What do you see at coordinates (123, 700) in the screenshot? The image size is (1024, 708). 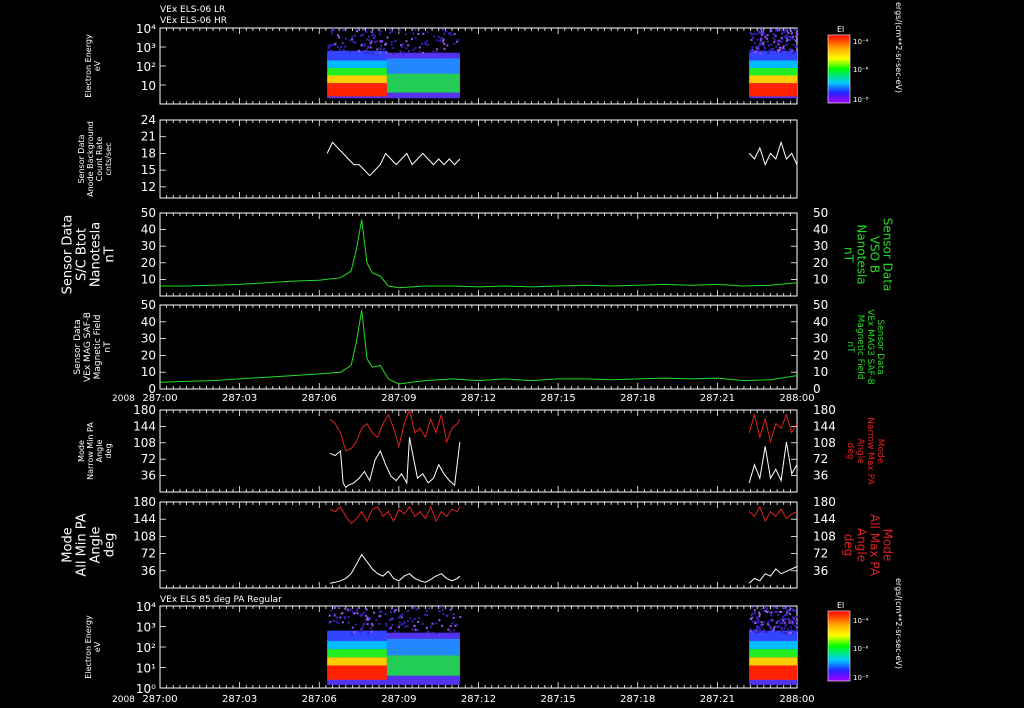 I see `year-label-bottom: 2008` at bounding box center [123, 700].